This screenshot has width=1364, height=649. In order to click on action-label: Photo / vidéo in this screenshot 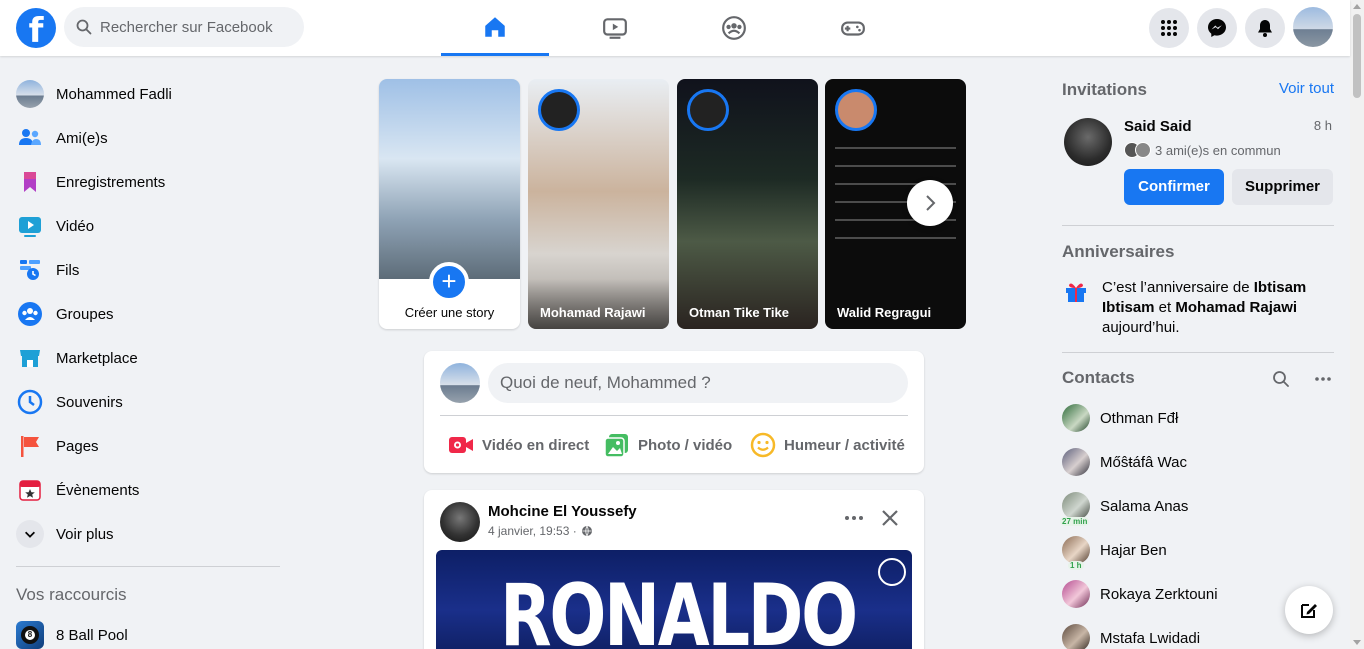, I will do `click(685, 445)`.